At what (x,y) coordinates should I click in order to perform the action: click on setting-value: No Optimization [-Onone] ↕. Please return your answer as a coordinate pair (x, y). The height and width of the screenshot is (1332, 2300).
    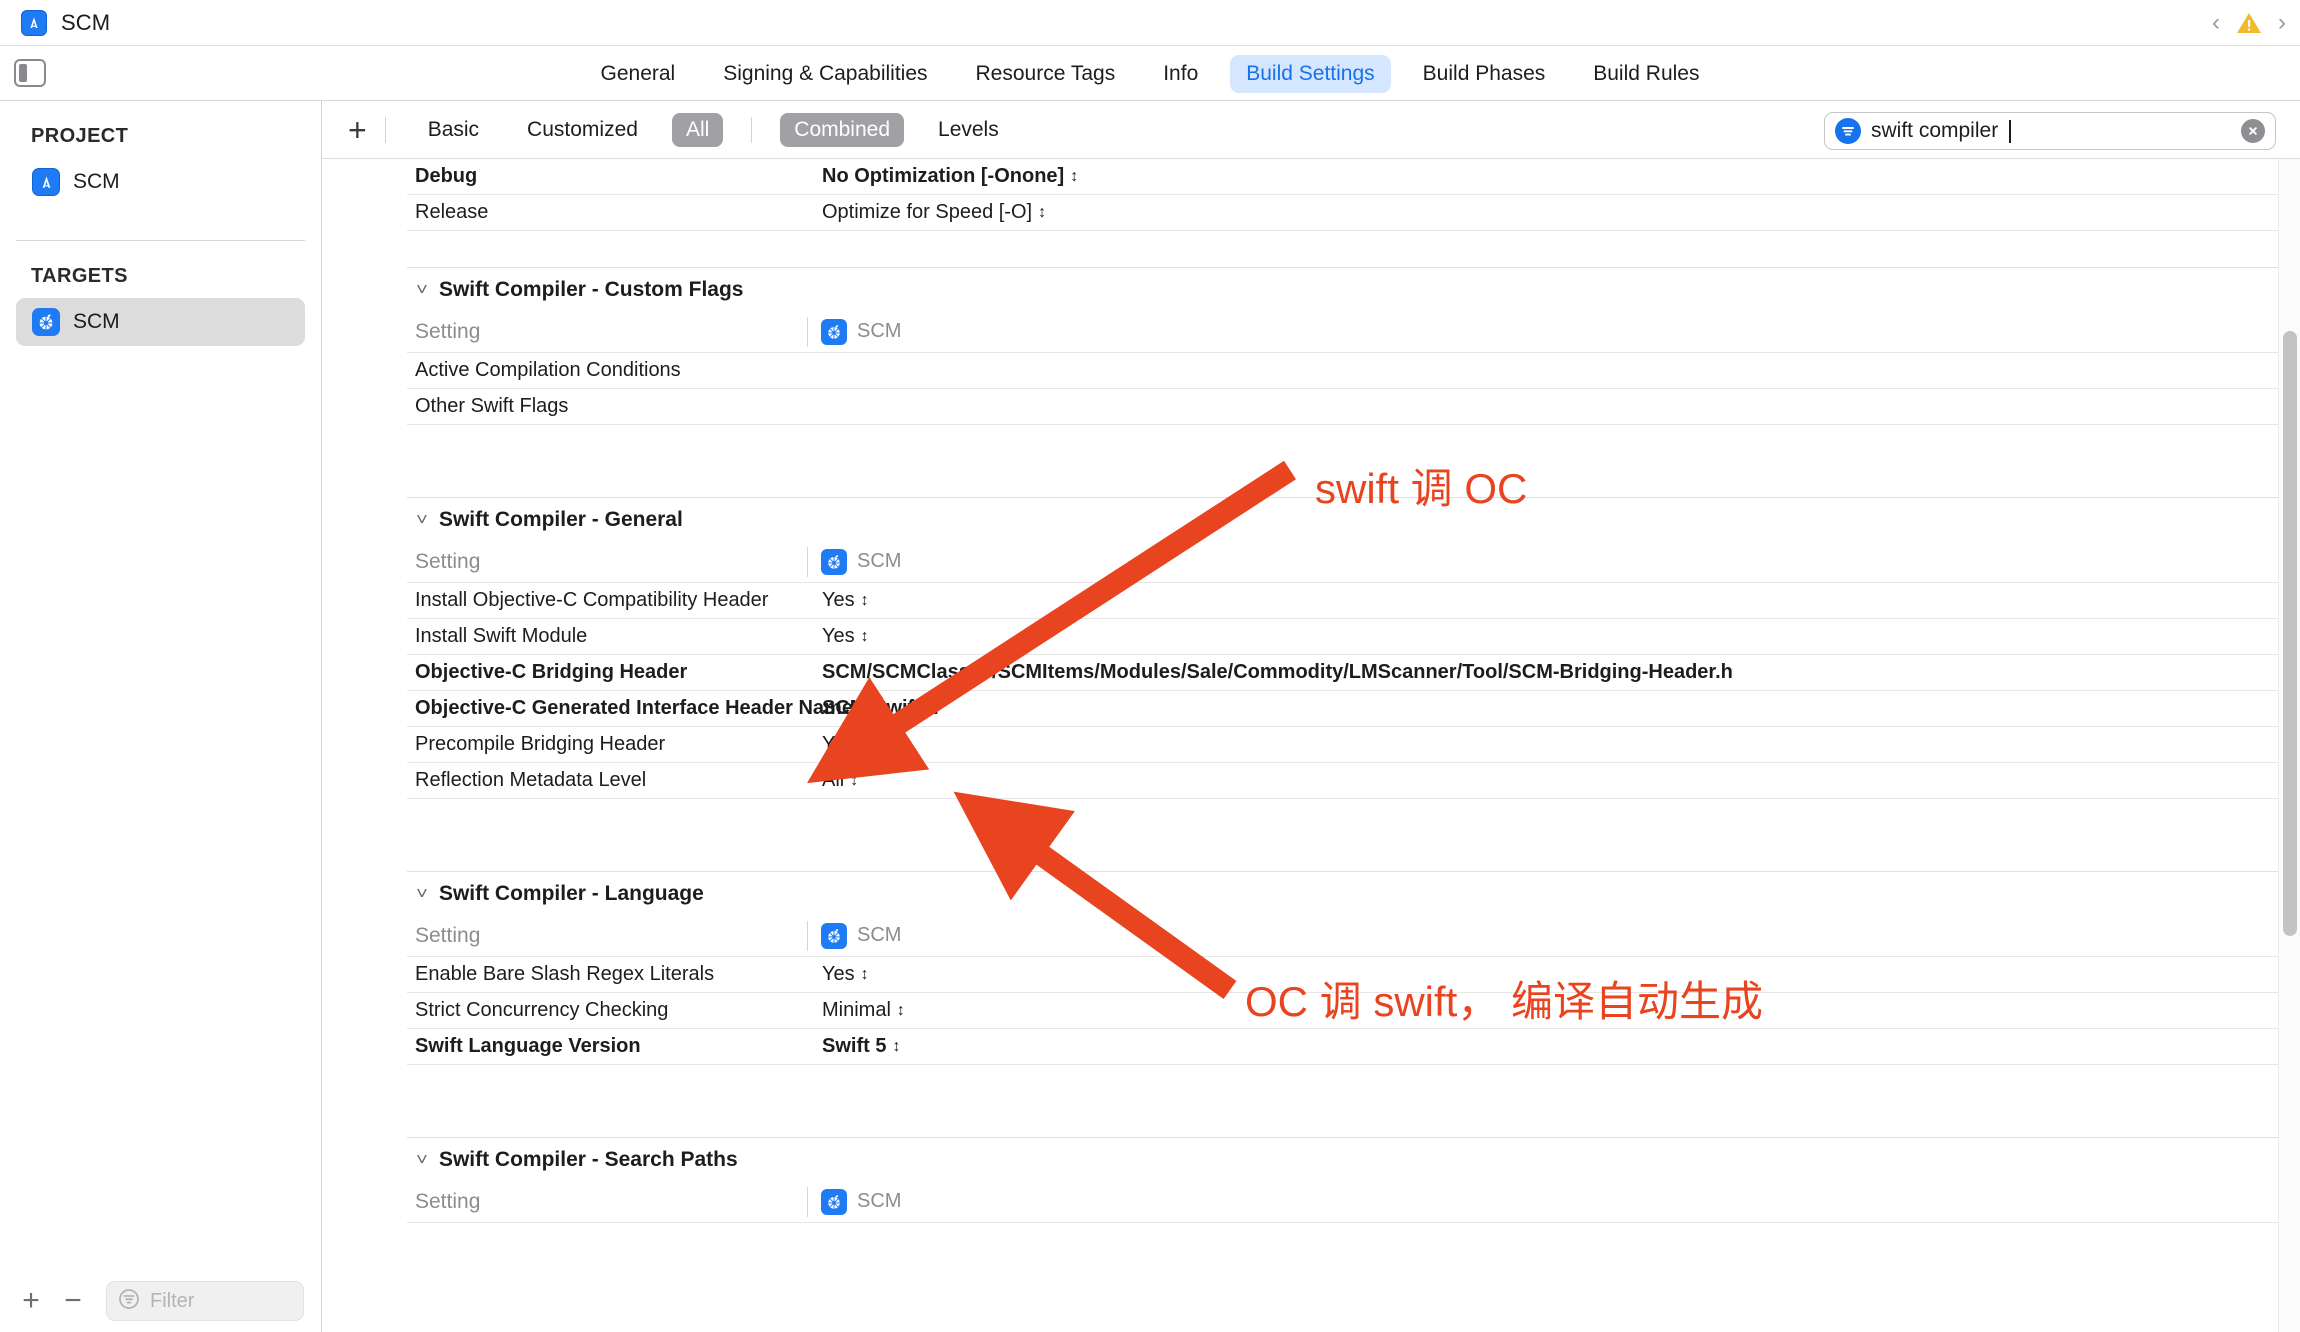
    Looking at the image, I should click on (950, 176).